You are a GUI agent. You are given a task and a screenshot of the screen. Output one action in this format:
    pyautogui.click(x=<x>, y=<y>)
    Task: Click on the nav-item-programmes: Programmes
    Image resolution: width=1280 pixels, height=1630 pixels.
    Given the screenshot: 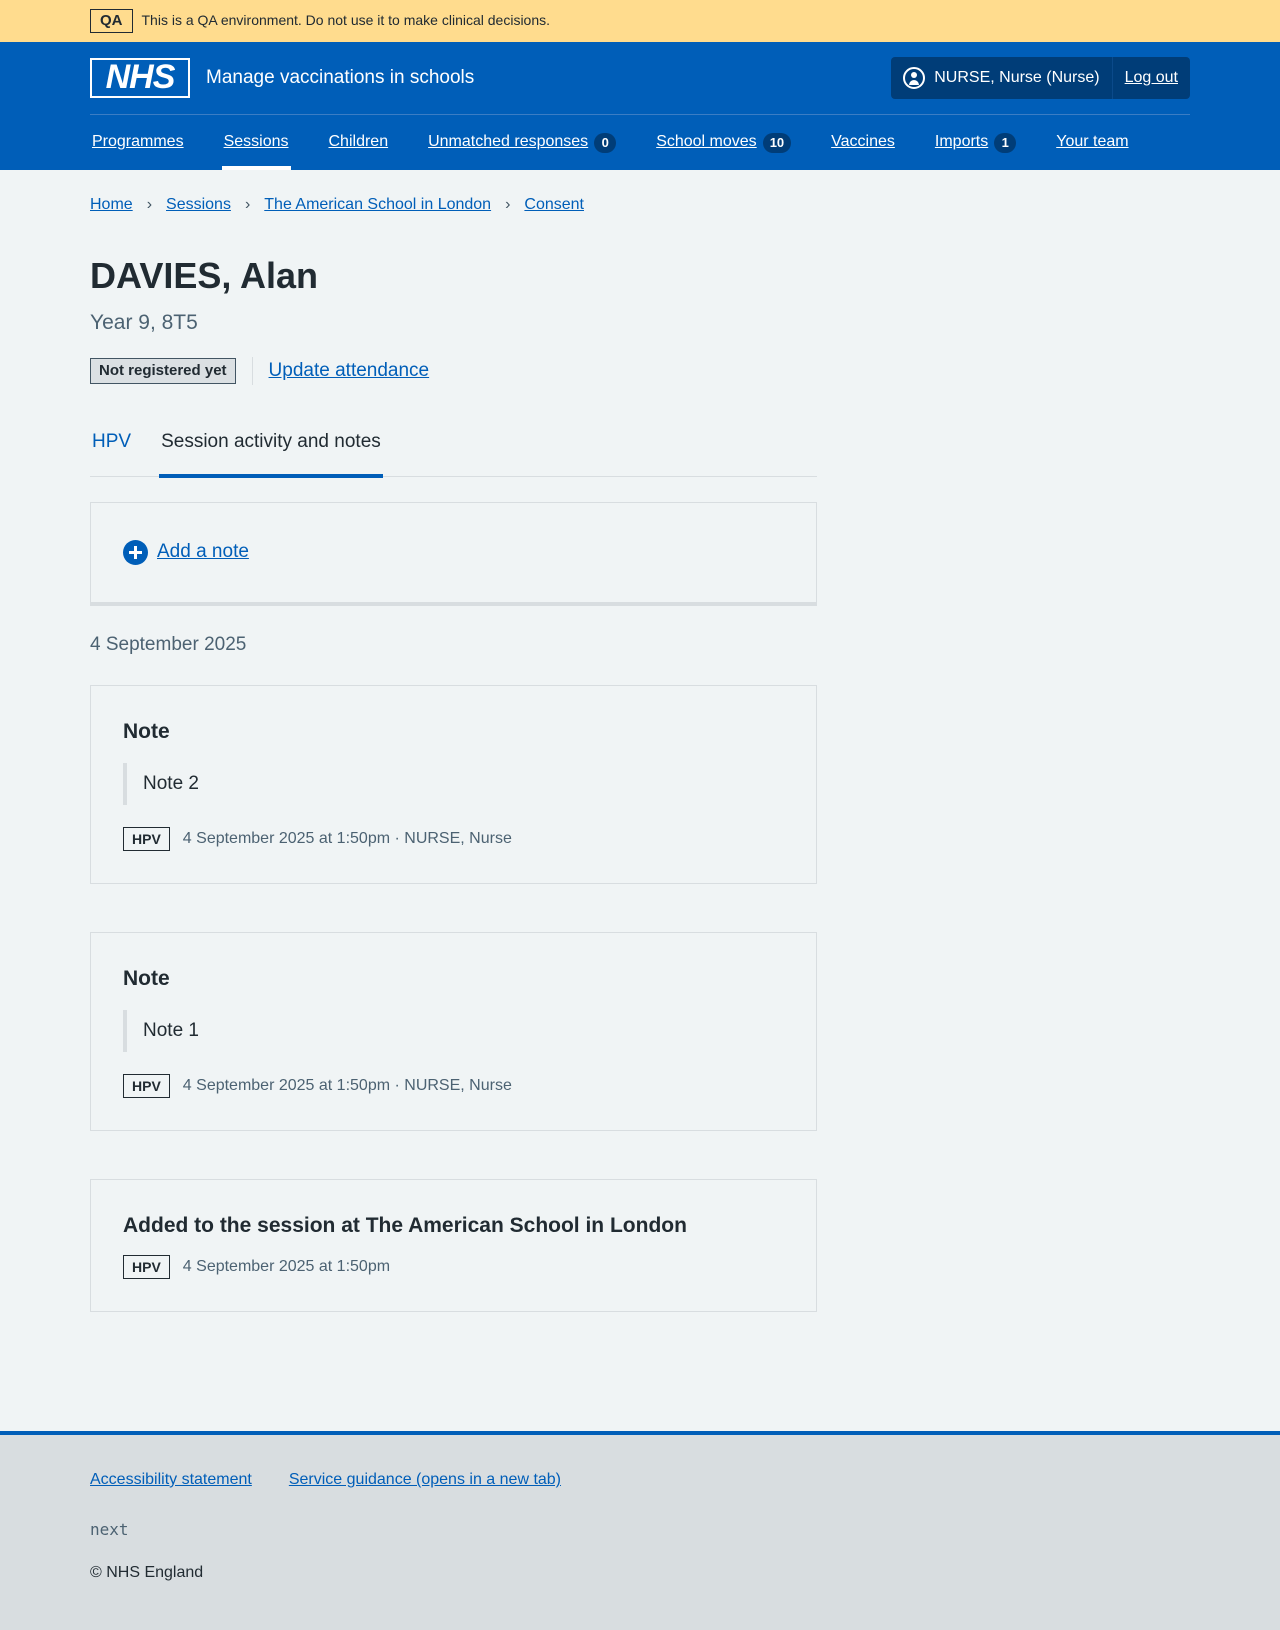 What is the action you would take?
    pyautogui.click(x=138, y=142)
    